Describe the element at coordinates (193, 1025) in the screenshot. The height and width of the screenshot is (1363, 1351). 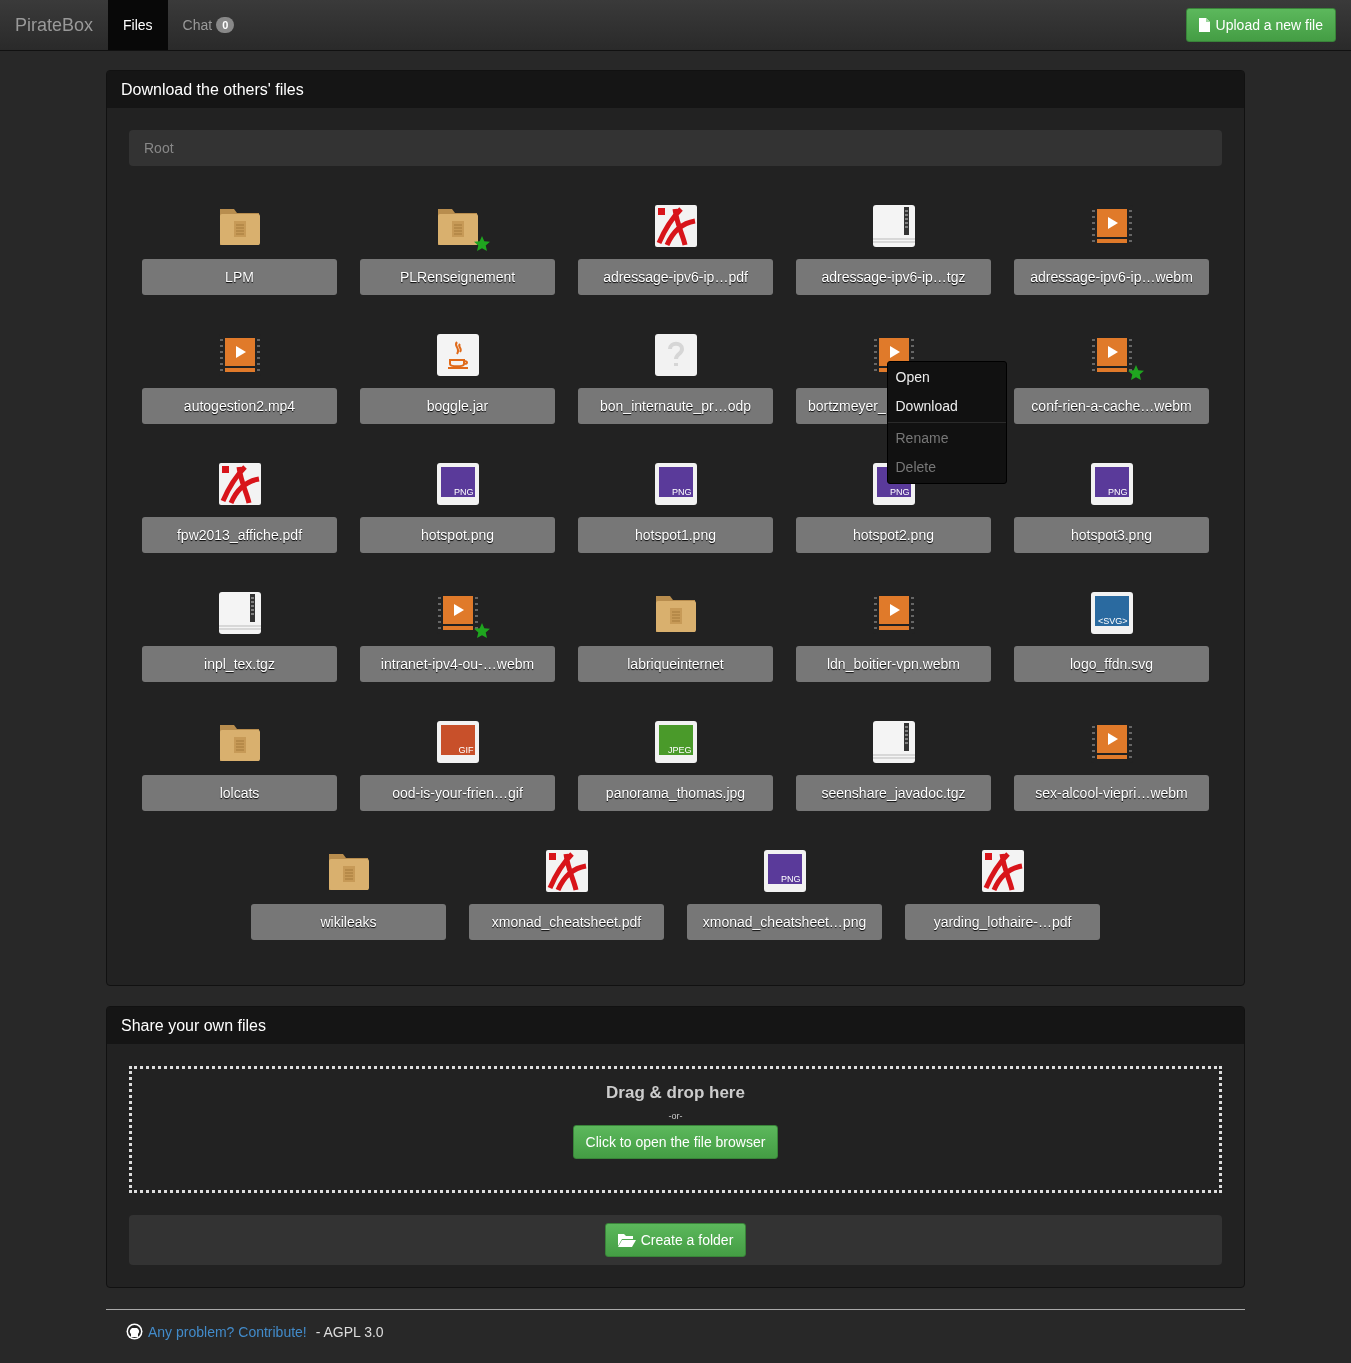
I see `panel-title: Share your own files` at that location.